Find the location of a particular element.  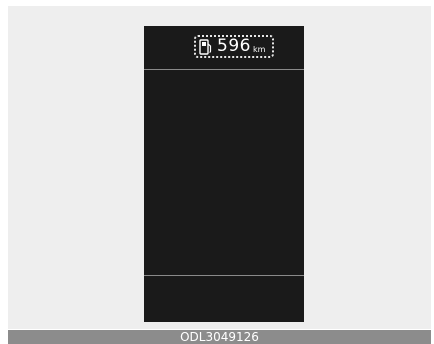

distance-to-empty-readout: 596 km is located at coordinates (234, 46).